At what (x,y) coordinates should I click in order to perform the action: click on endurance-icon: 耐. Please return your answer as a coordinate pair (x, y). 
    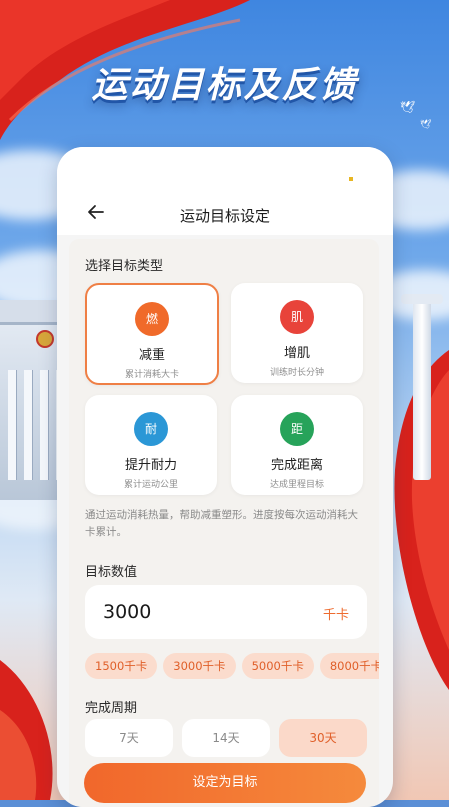
    Looking at the image, I should click on (151, 429).